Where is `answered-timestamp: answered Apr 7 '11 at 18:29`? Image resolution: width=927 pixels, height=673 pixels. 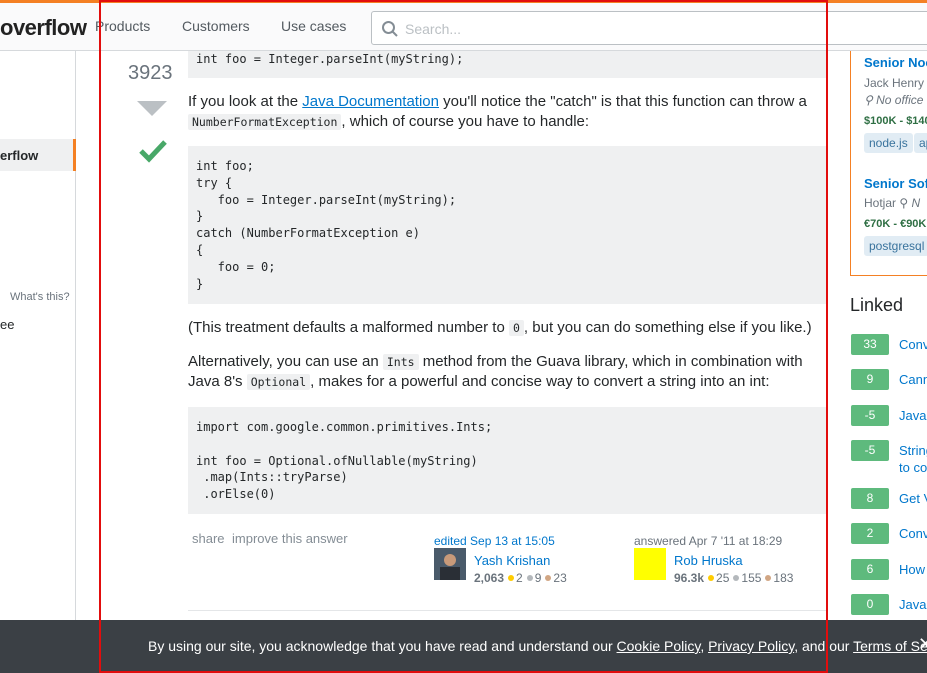
answered-timestamp: answered Apr 7 '11 at 18:29 is located at coordinates (708, 541).